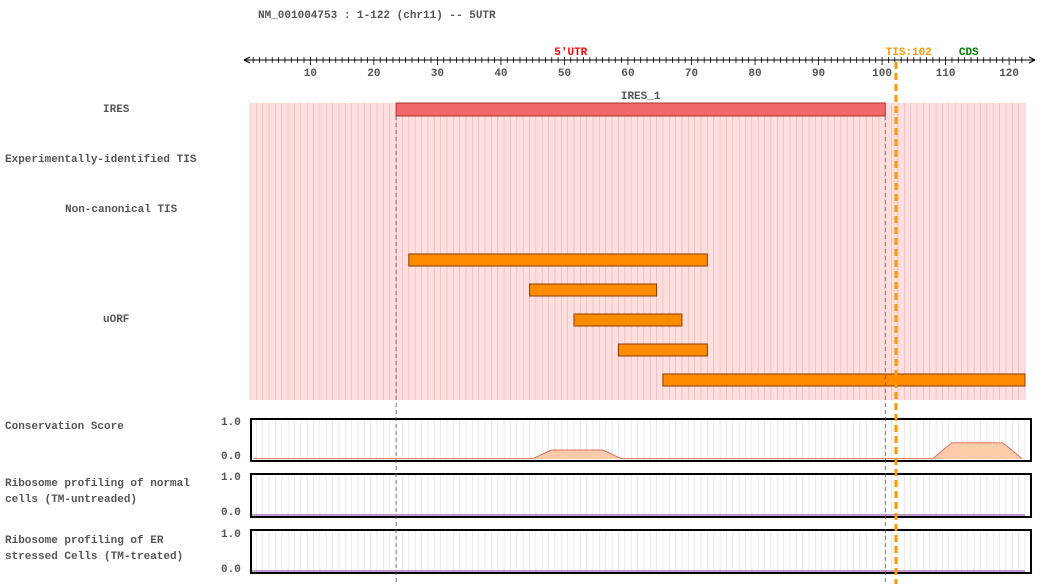 Image resolution: width=1050 pixels, height=584 pixels. I want to click on ruler-tick-label: 40, so click(500, 74).